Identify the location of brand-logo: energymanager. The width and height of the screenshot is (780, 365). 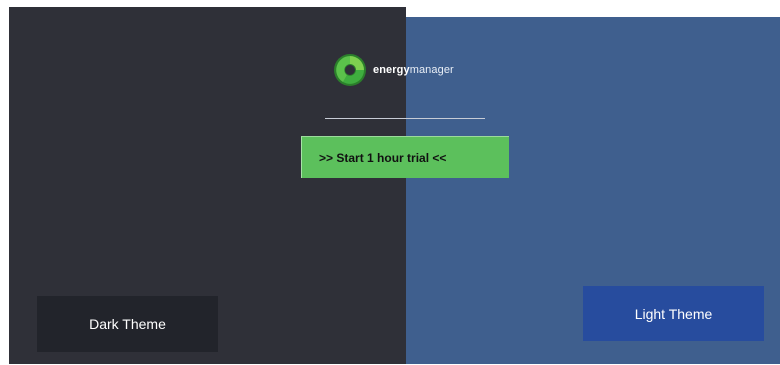
(393, 70).